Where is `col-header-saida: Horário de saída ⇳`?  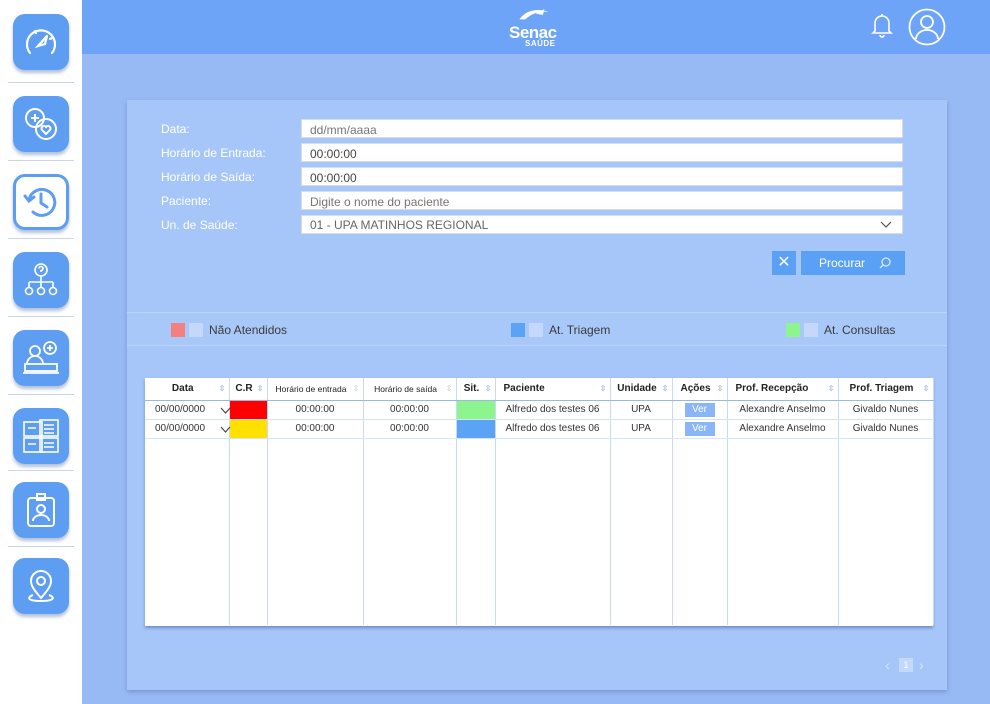
col-header-saida: Horário de saída ⇳ is located at coordinates (410, 389).